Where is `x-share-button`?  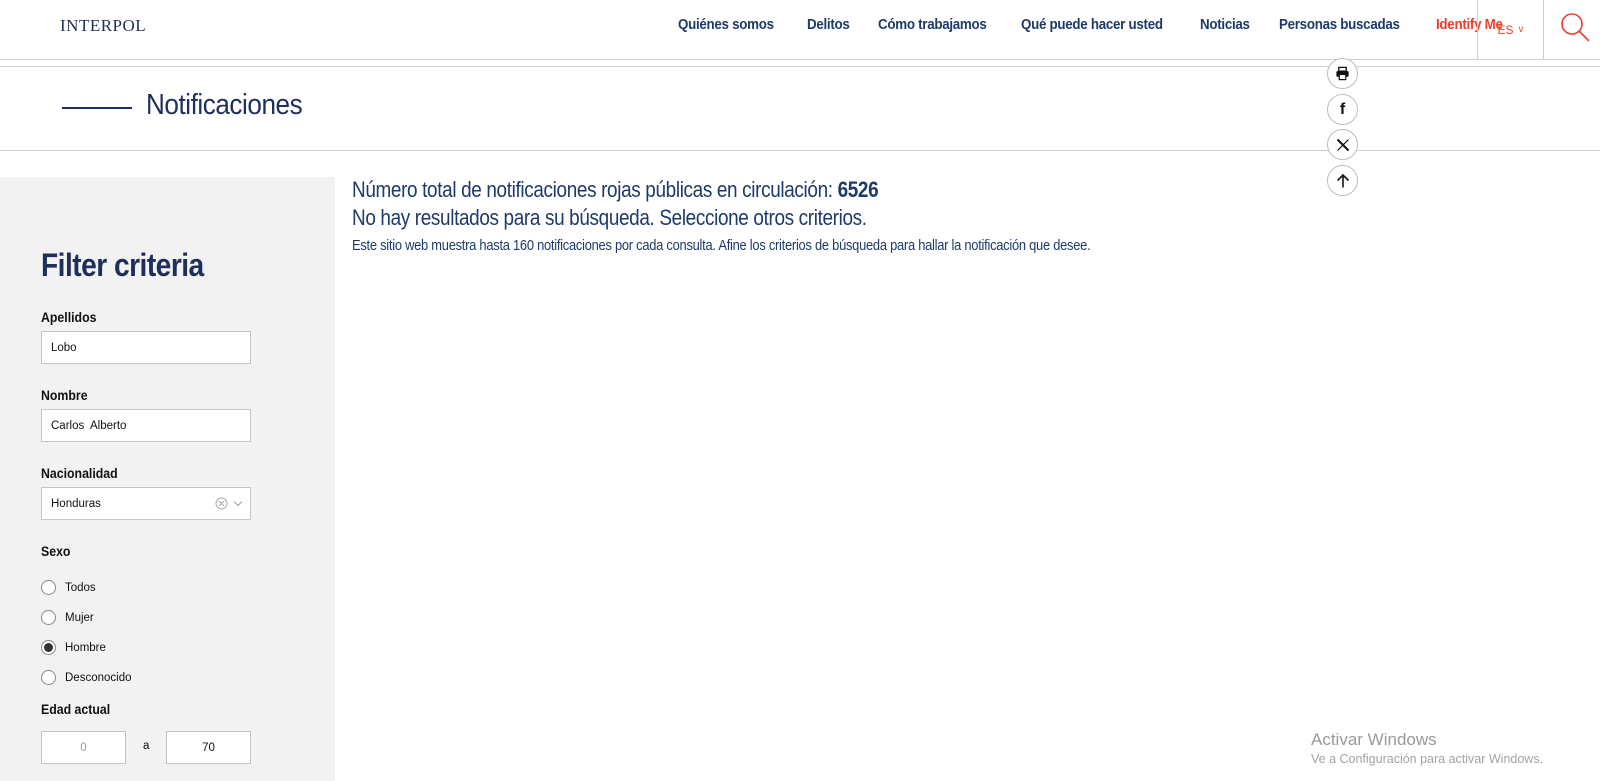 x-share-button is located at coordinates (1342, 144).